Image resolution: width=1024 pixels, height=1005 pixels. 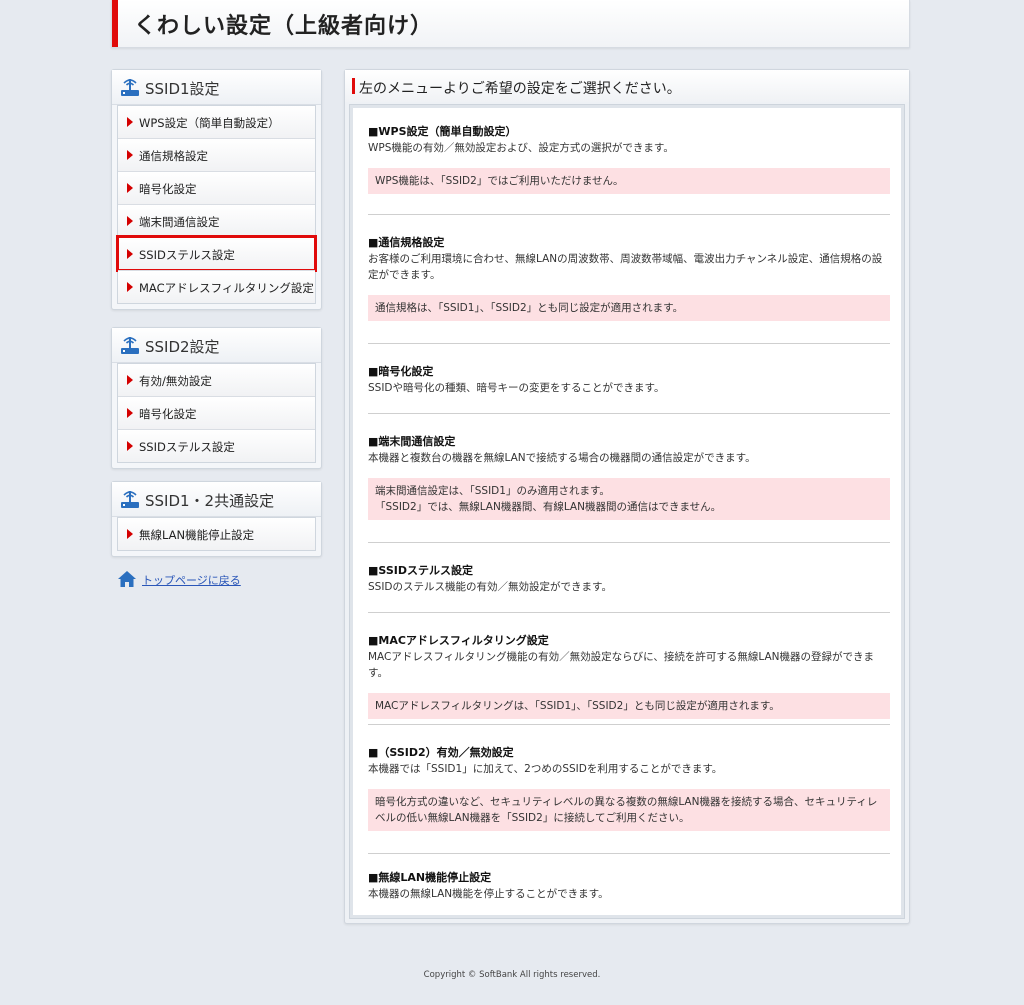 I want to click on section-title: ■通信規格設定, so click(x=406, y=242).